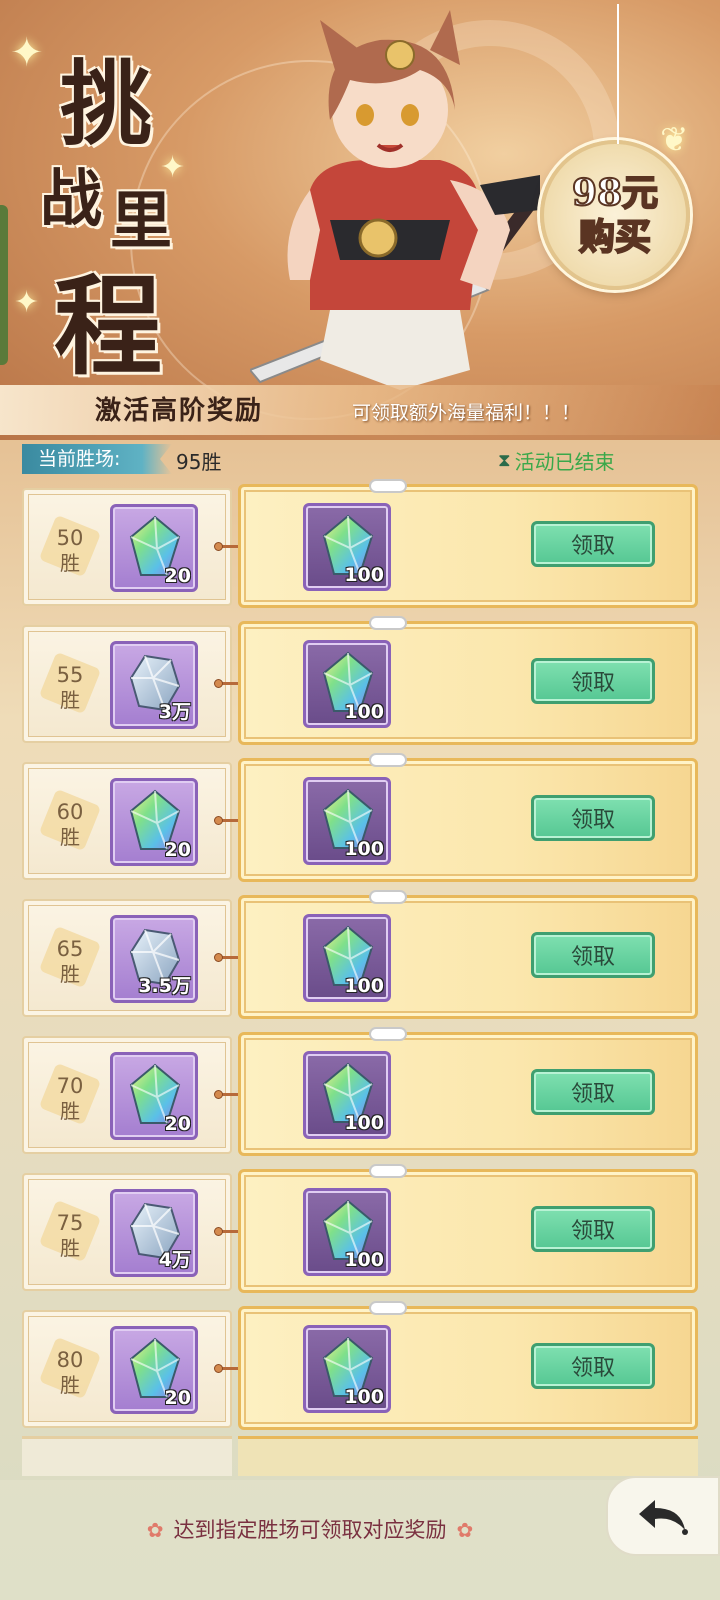 This screenshot has width=720, height=1600. Describe the element at coordinates (154, 1233) in the screenshot. I see `free-reward-item: 4万` at that location.